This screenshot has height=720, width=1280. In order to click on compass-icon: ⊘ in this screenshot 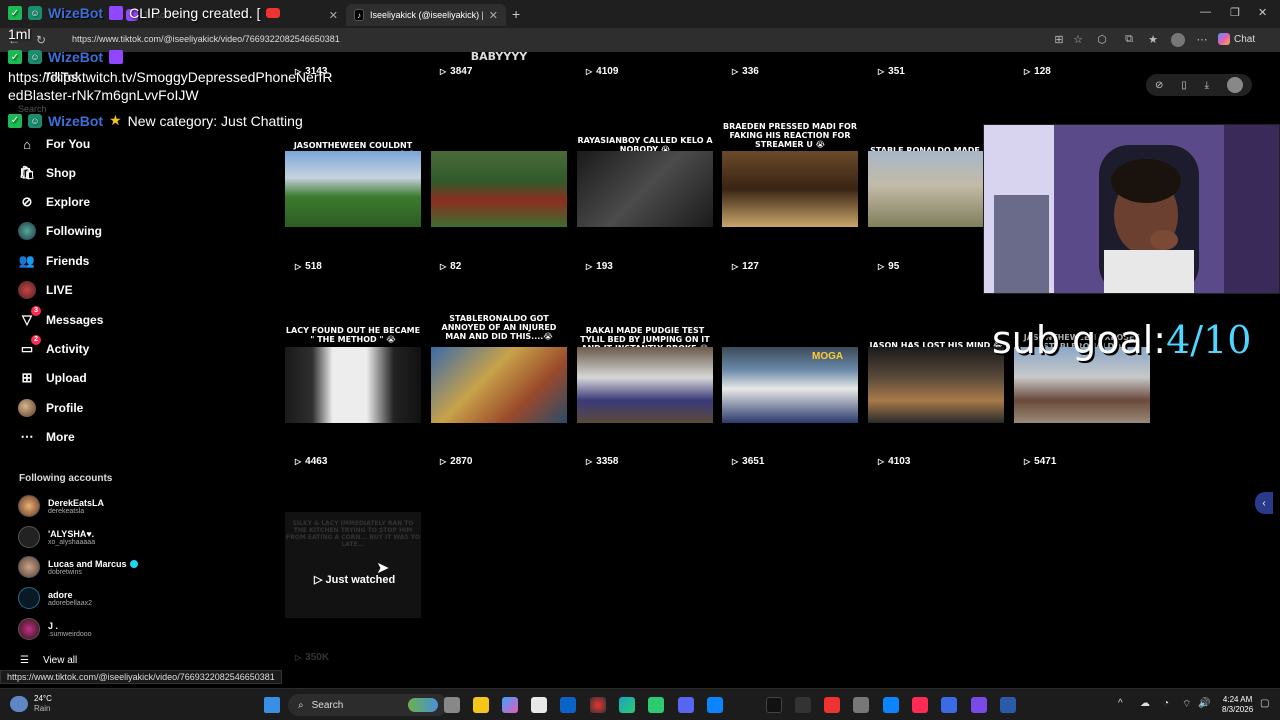, I will do `click(1159, 85)`.